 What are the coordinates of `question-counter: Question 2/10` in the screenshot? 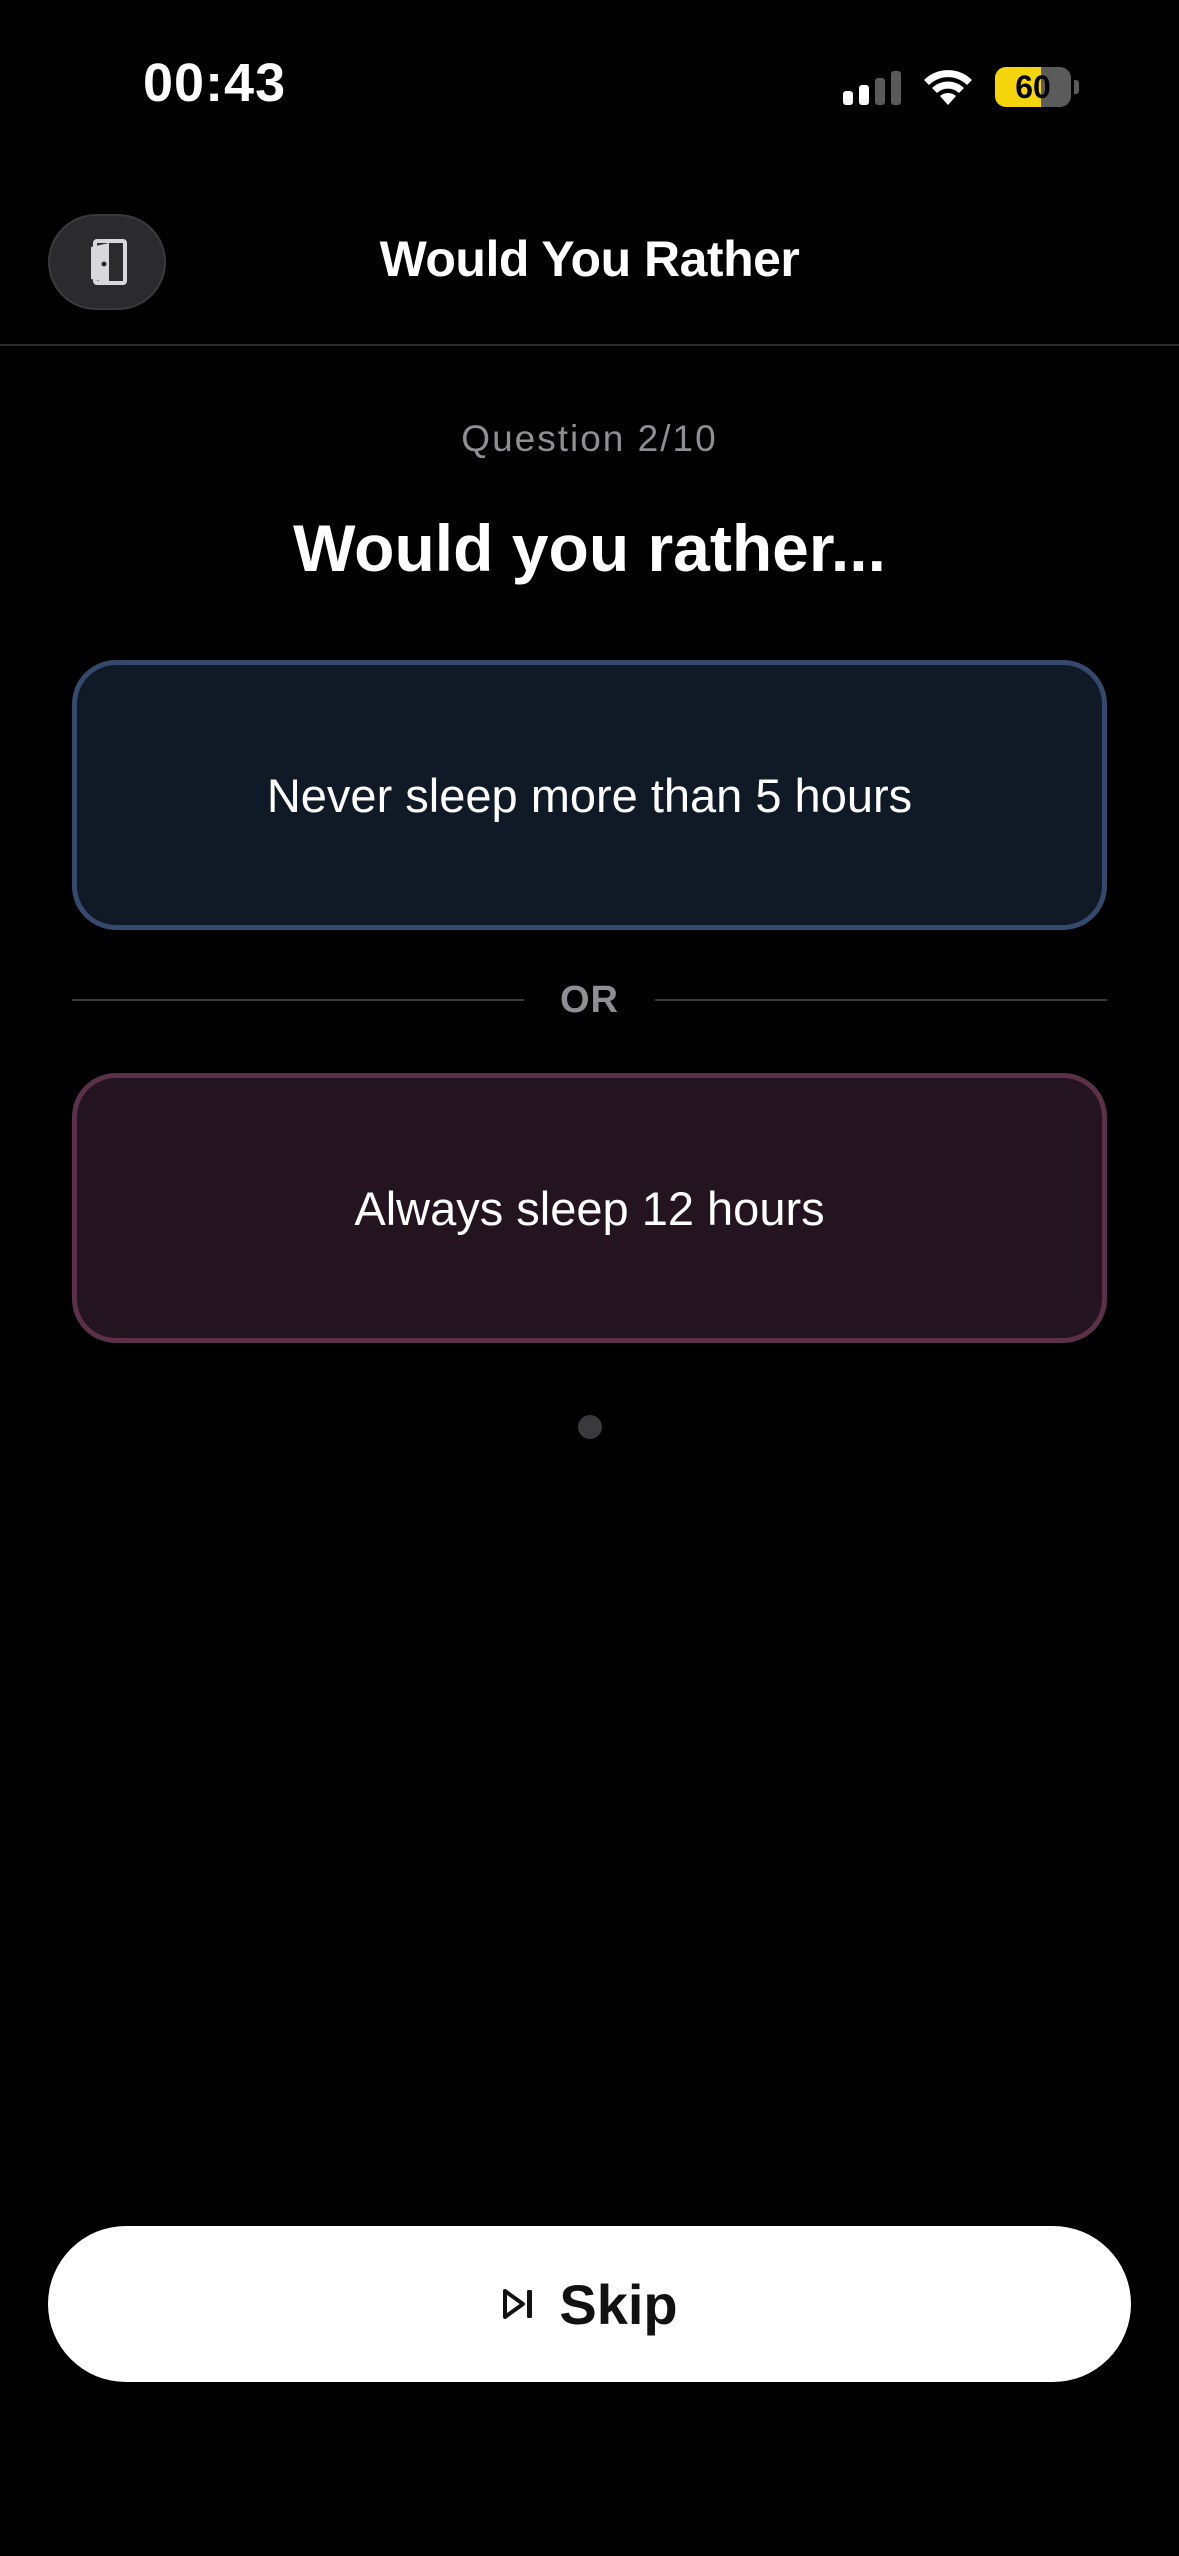 It's located at (589, 438).